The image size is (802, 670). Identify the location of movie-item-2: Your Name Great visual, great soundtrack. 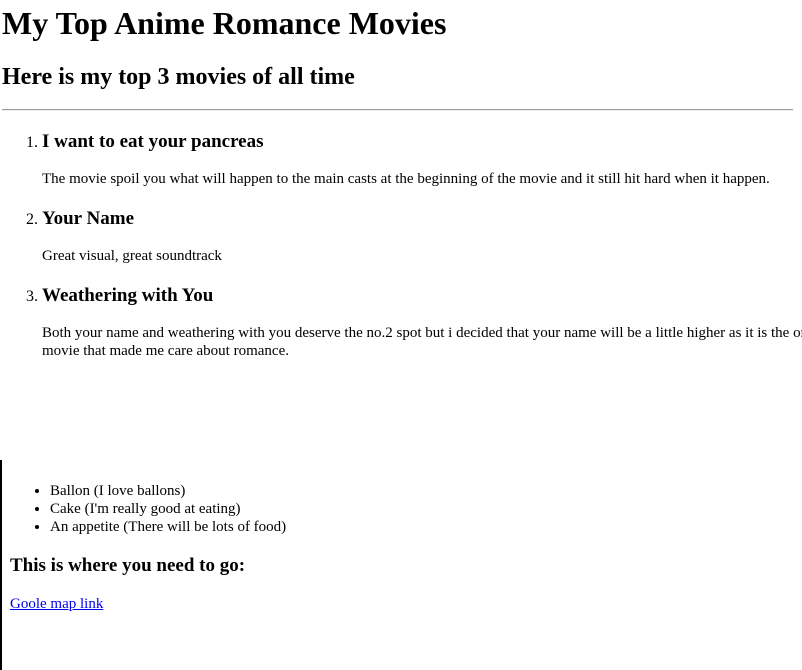
(422, 236).